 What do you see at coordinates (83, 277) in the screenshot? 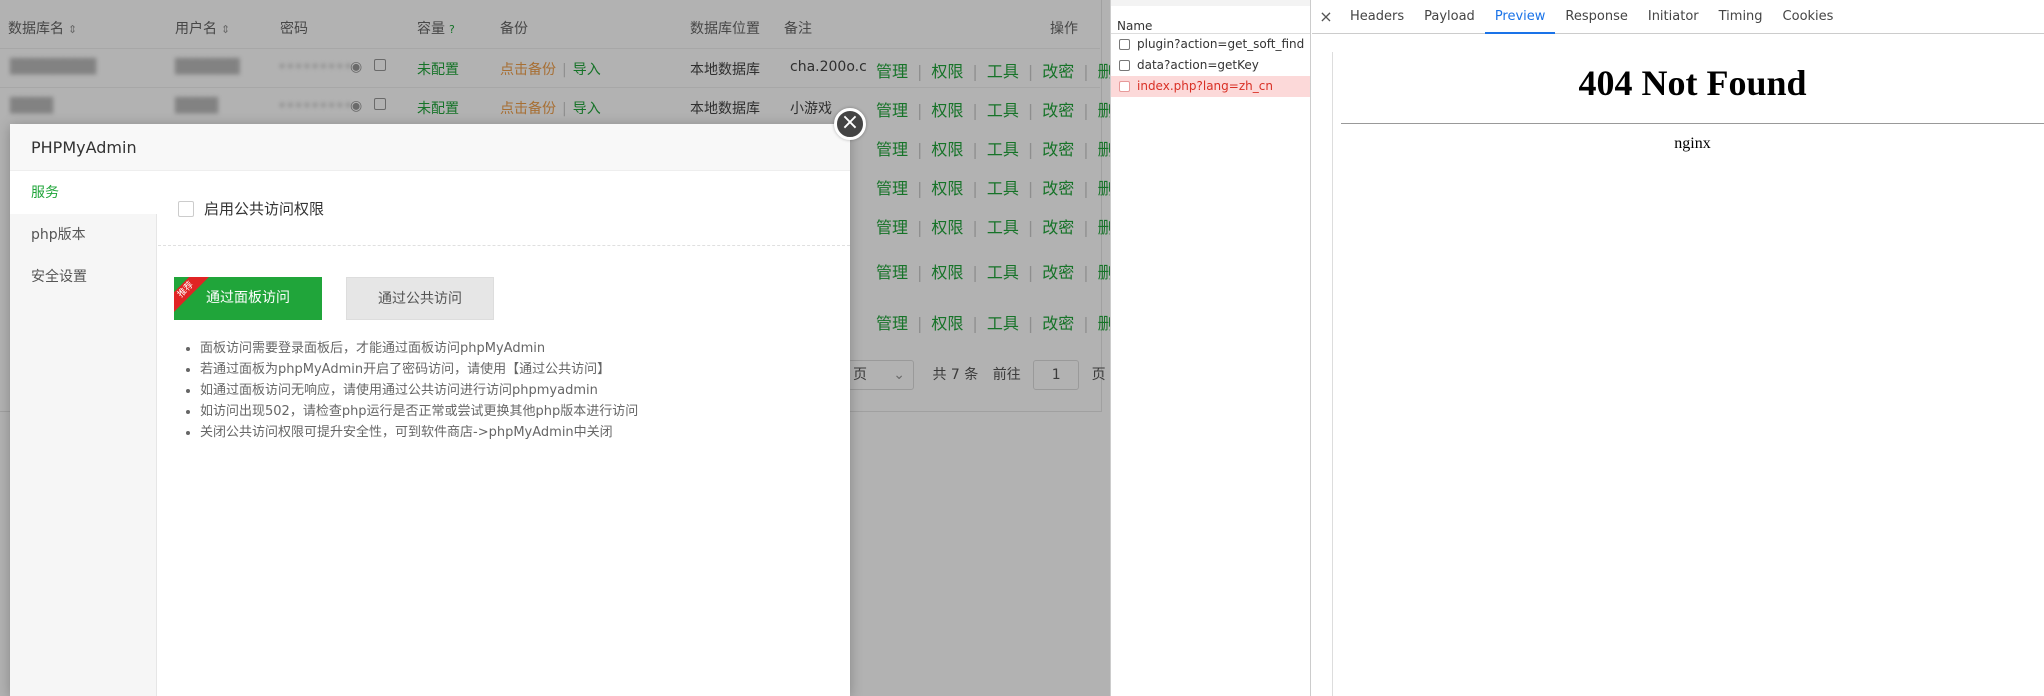
I see `side-item-security: 安全设置` at bounding box center [83, 277].